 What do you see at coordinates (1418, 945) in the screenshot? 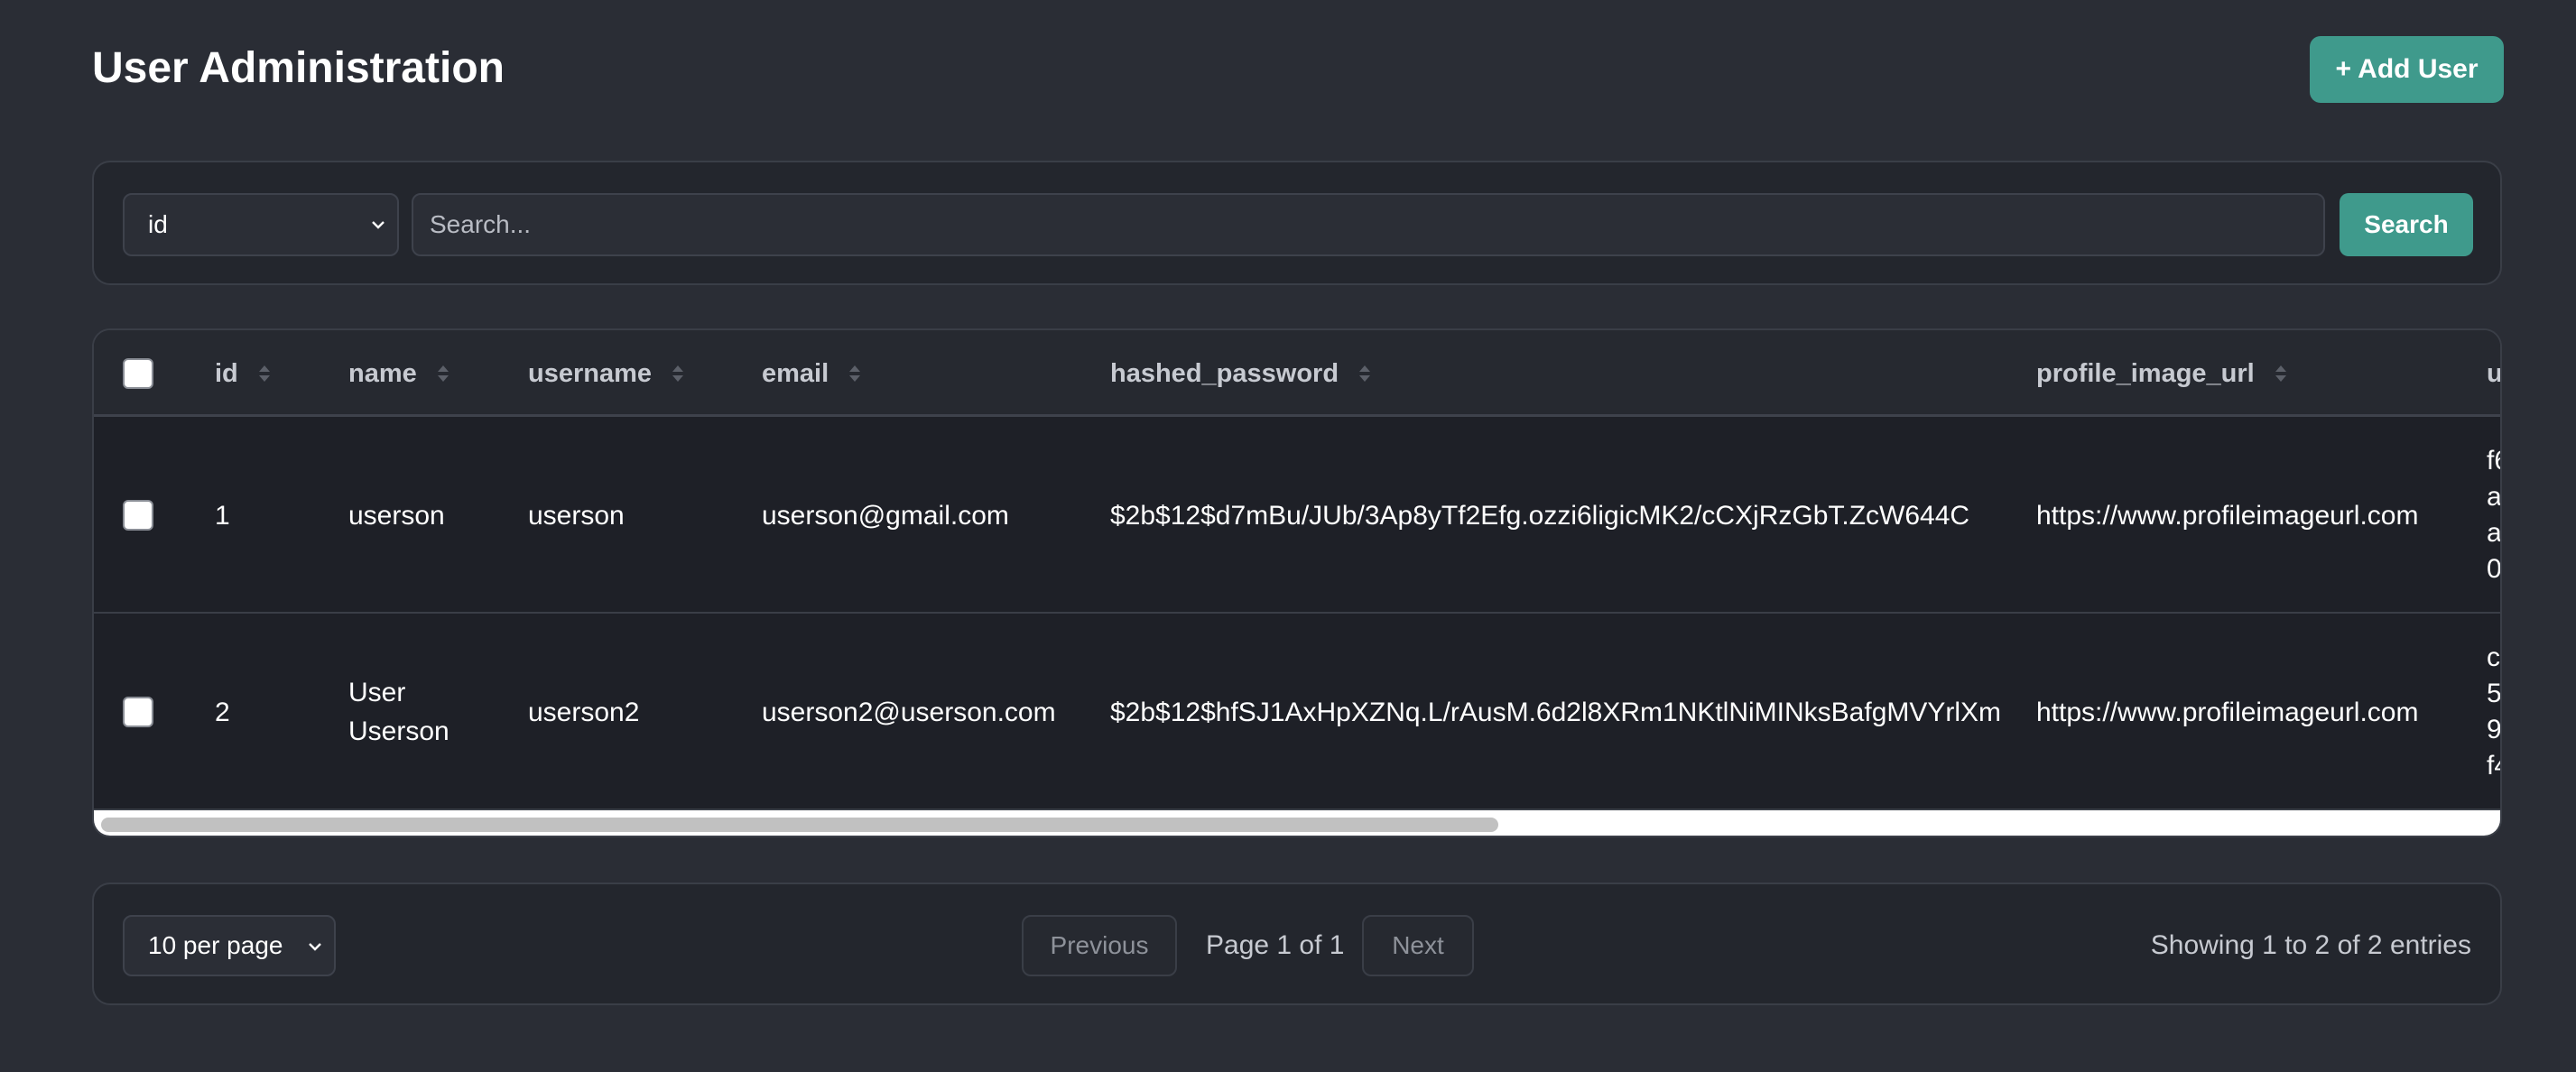
I see `next-button: Next` at bounding box center [1418, 945].